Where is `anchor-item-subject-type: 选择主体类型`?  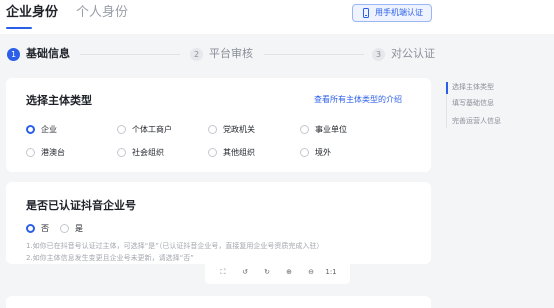
anchor-item-subject-type: 选择主体类型 is located at coordinates (473, 87).